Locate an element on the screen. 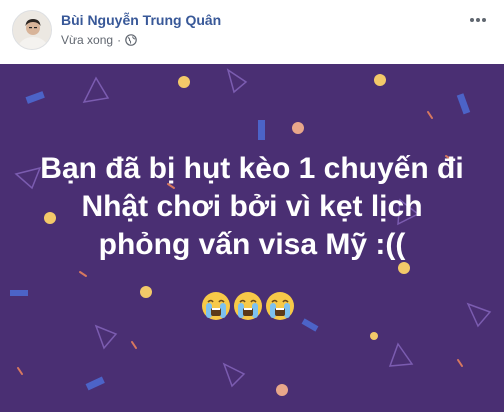 The height and width of the screenshot is (412, 504). author-name: Bùi Nguyễn Trung Quân is located at coordinates (141, 20).